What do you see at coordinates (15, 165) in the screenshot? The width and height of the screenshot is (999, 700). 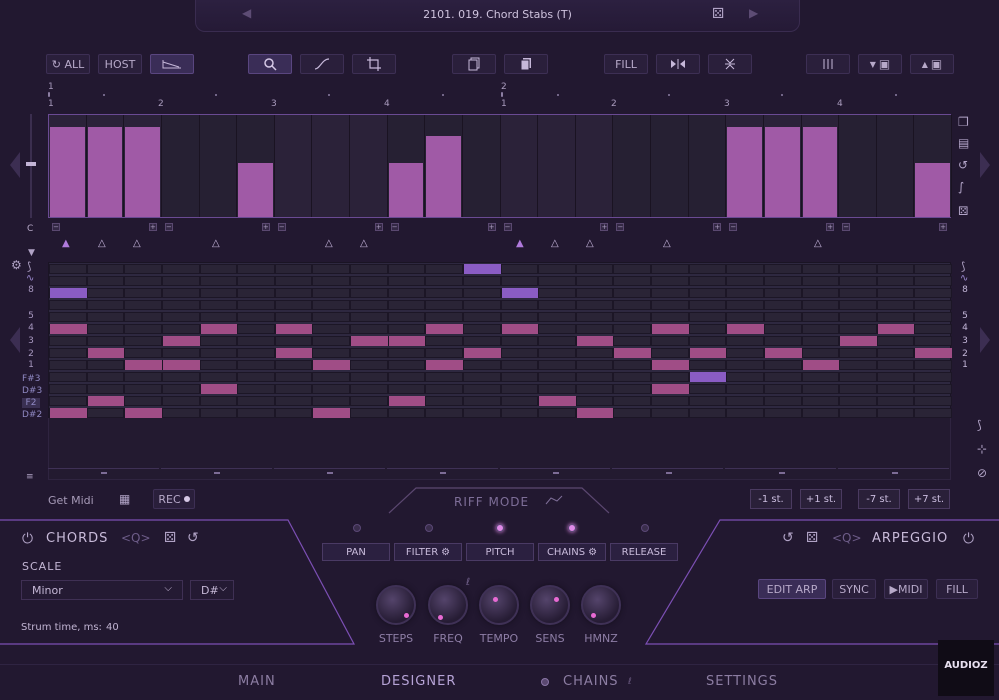 I see `left-arrow-icon` at bounding box center [15, 165].